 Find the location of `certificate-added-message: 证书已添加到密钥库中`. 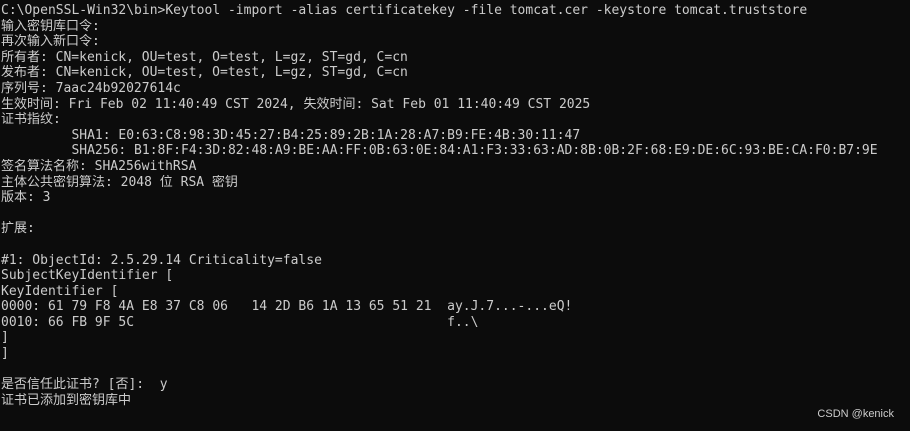

certificate-added-message: 证书已添加到密钥库中 is located at coordinates (66, 400).